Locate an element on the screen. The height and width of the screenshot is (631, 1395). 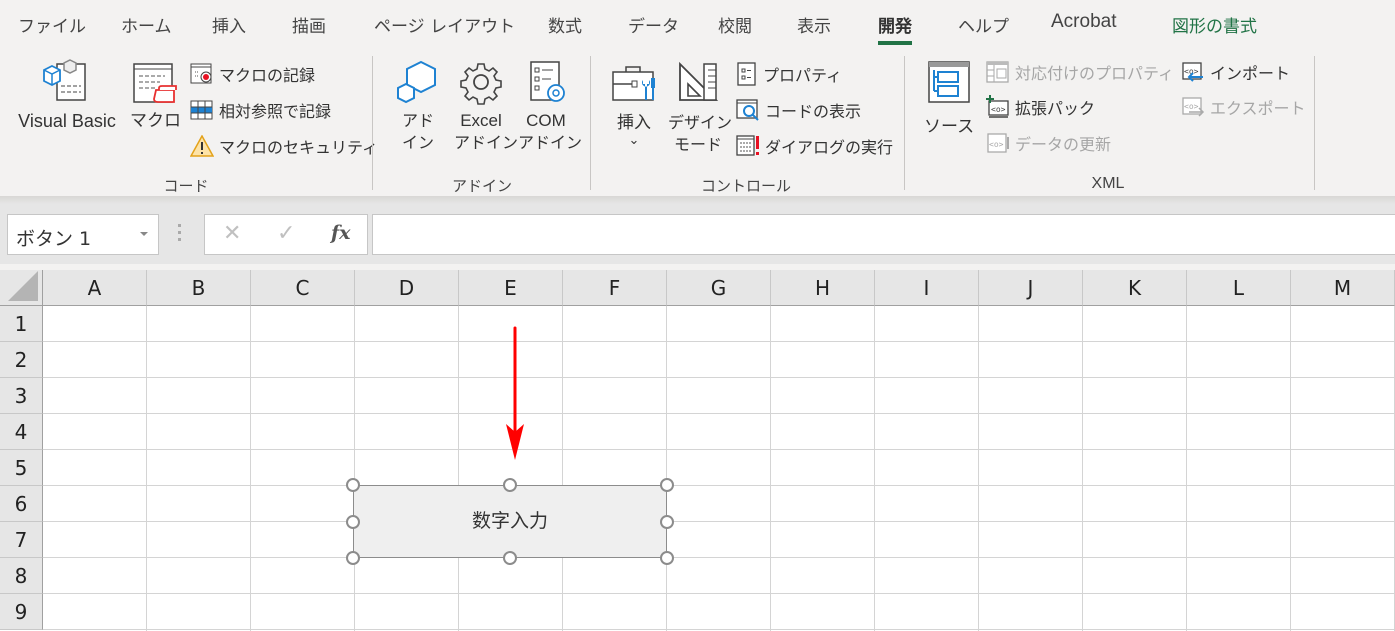
resize-handle-left is located at coordinates (353, 522).